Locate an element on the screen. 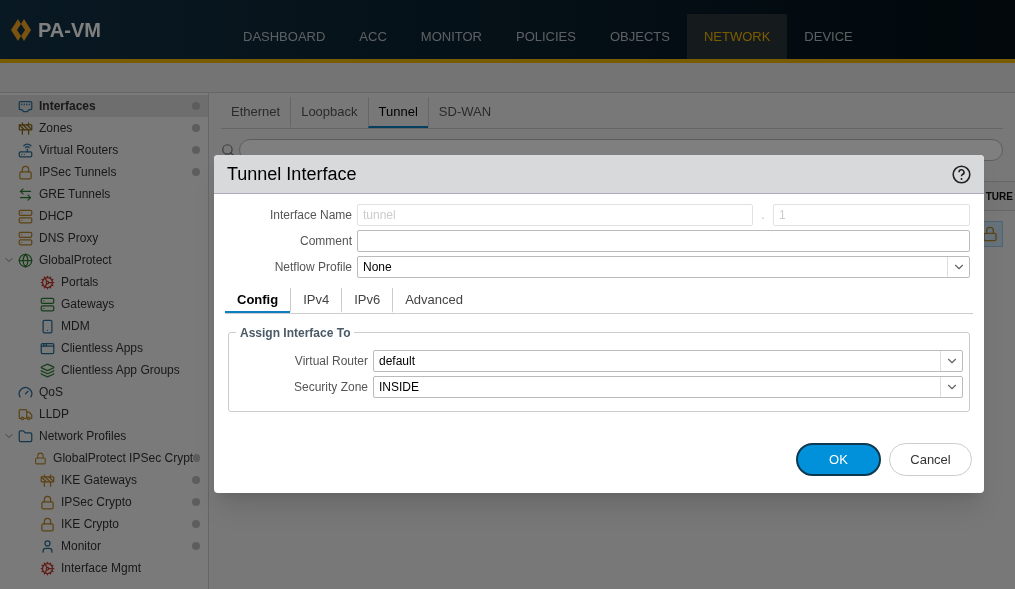 This screenshot has width=1015, height=589. dropdown-field: None is located at coordinates (663, 267).